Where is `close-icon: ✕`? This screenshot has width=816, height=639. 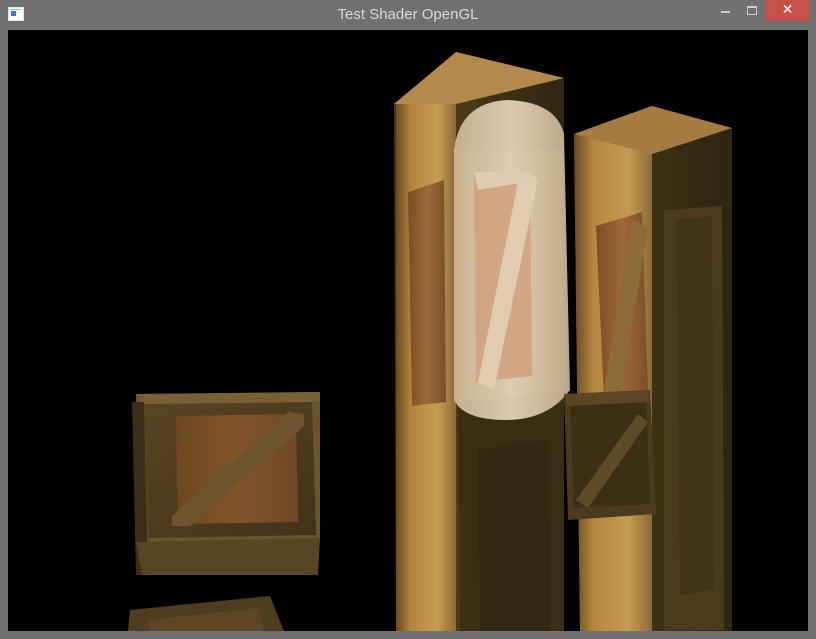
close-icon: ✕ is located at coordinates (787, 10).